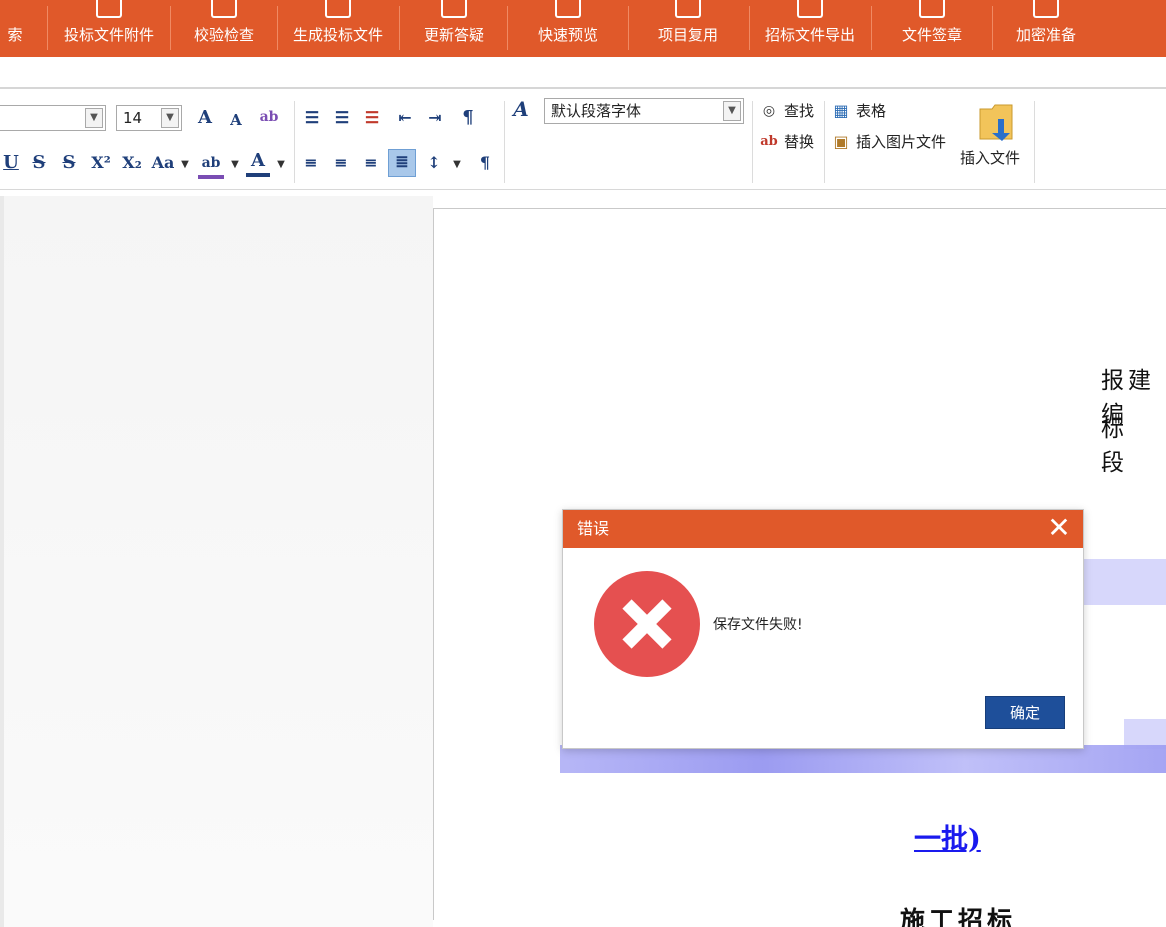 This screenshot has height=927, width=1166. Describe the element at coordinates (402, 163) in the screenshot. I see `justify-icon: ≣` at that location.